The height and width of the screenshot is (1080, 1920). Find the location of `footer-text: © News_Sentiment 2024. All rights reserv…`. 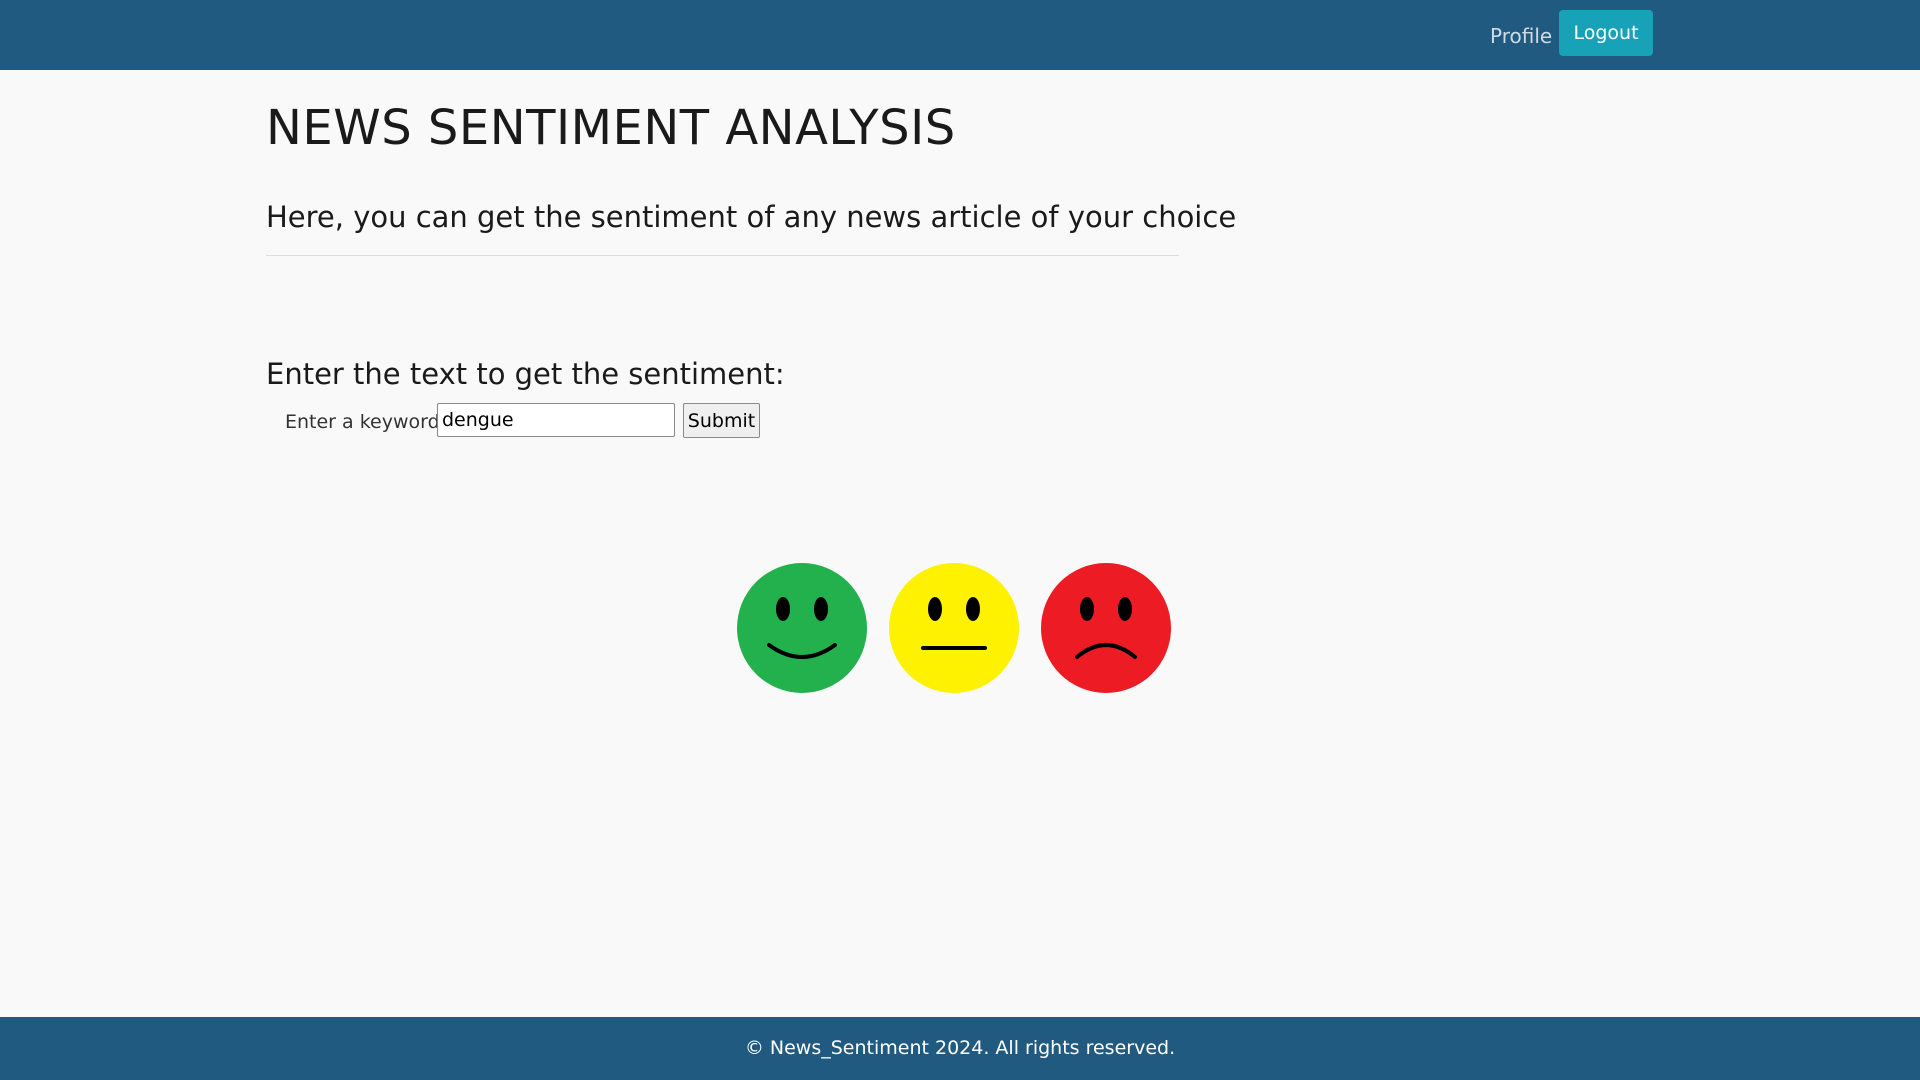

footer-text: © News_Sentiment 2024. All rights reserv… is located at coordinates (960, 1048).